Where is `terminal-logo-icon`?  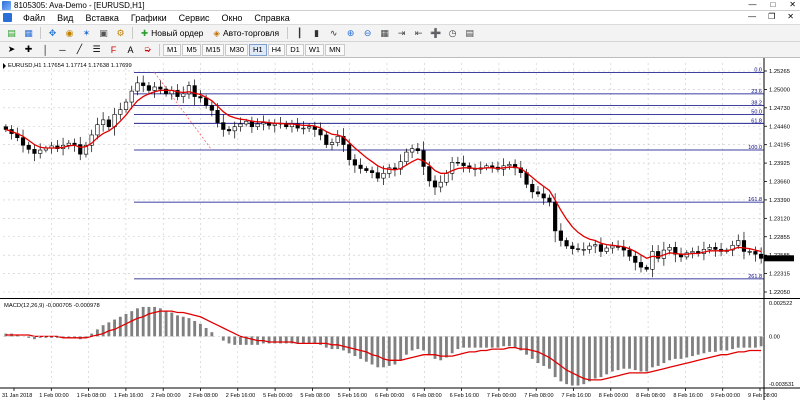
terminal-logo-icon is located at coordinates (7, 17).